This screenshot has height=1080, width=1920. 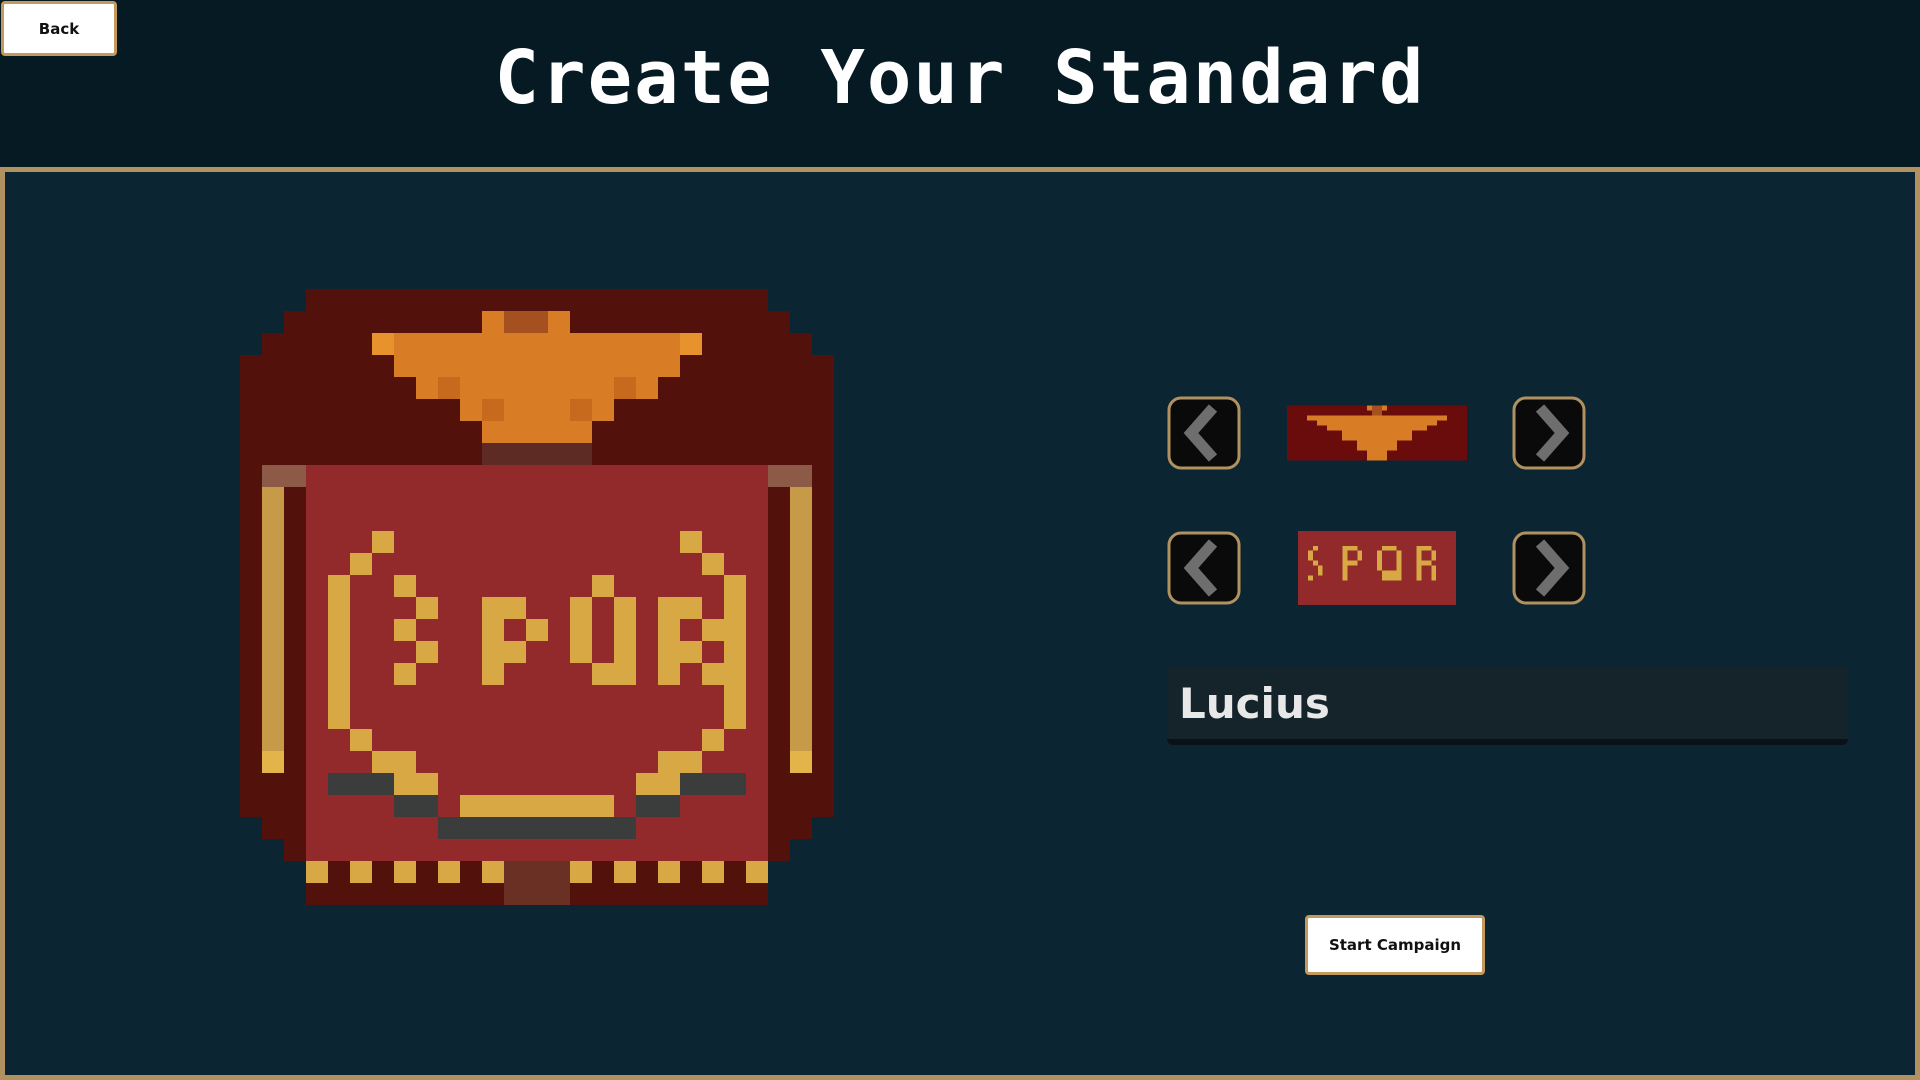 What do you see at coordinates (537, 883) in the screenshot?
I see `pole-bottom` at bounding box center [537, 883].